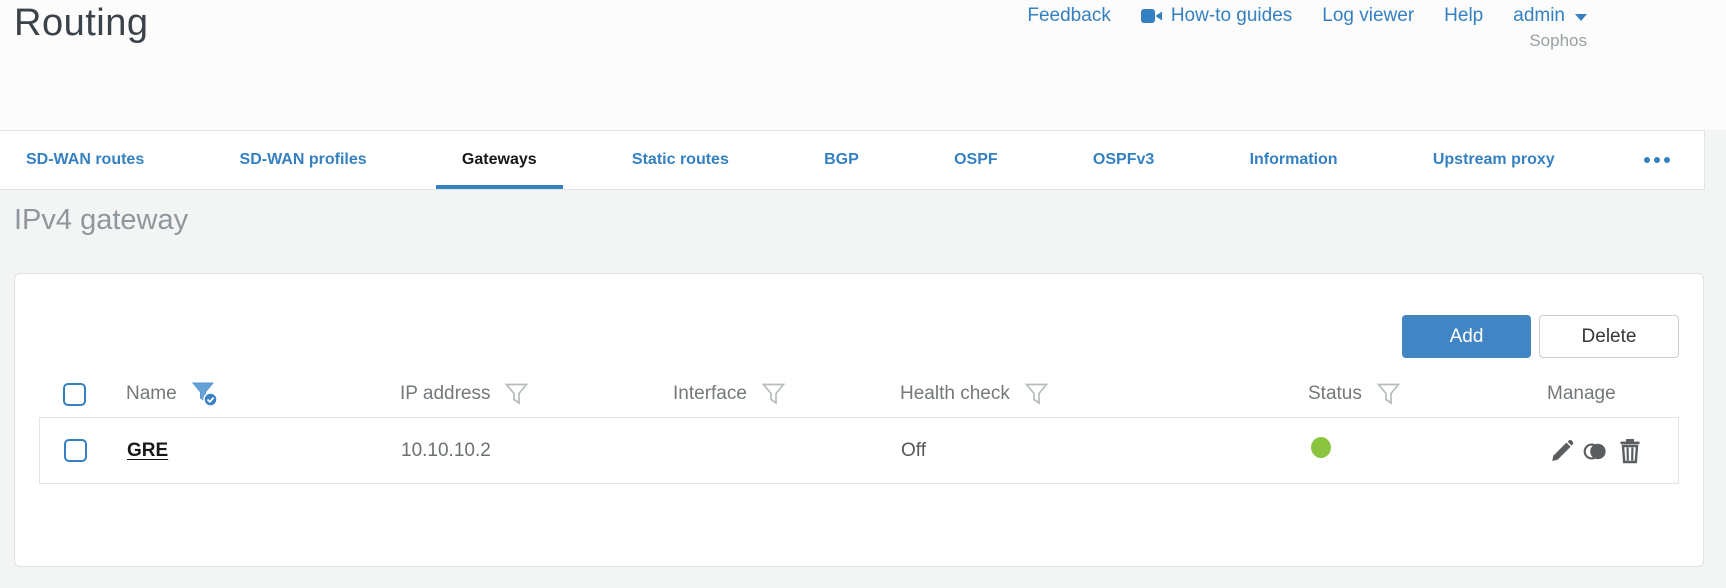  What do you see at coordinates (1494, 160) in the screenshot?
I see `tab-upstream-proxy: Upstream proxy` at bounding box center [1494, 160].